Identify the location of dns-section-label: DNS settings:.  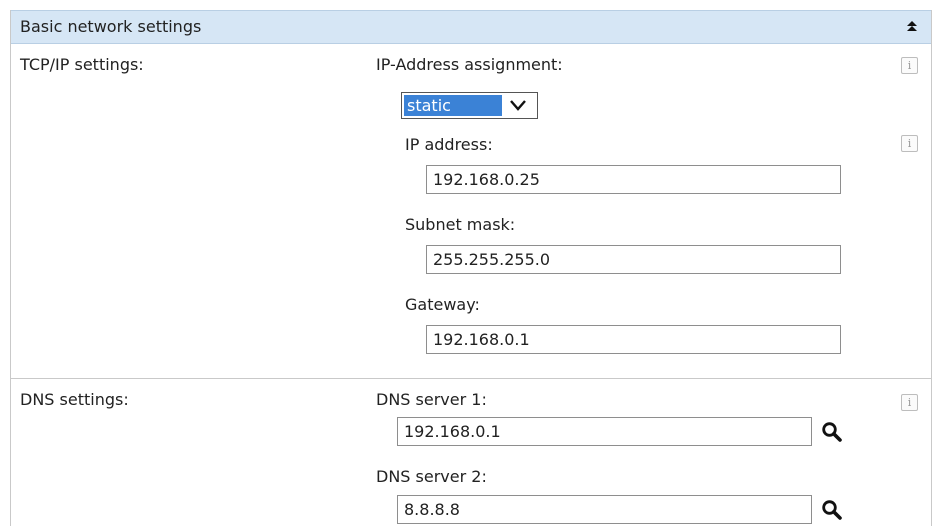
(74, 399).